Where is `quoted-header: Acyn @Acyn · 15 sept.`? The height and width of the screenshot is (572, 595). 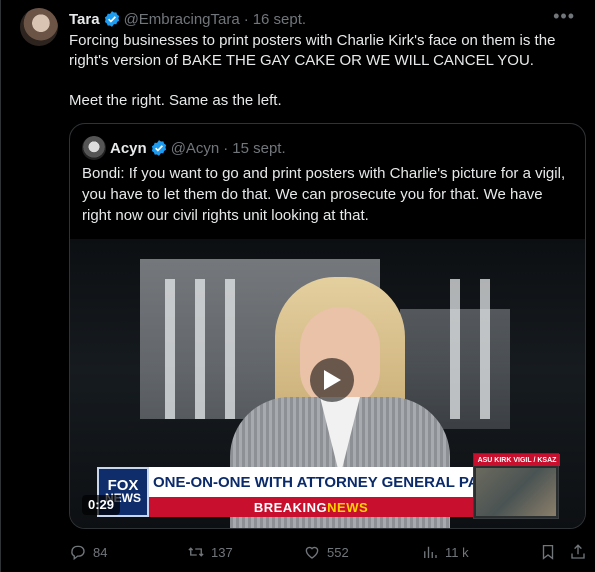
quoted-header: Acyn @Acyn · 15 sept. is located at coordinates (184, 148).